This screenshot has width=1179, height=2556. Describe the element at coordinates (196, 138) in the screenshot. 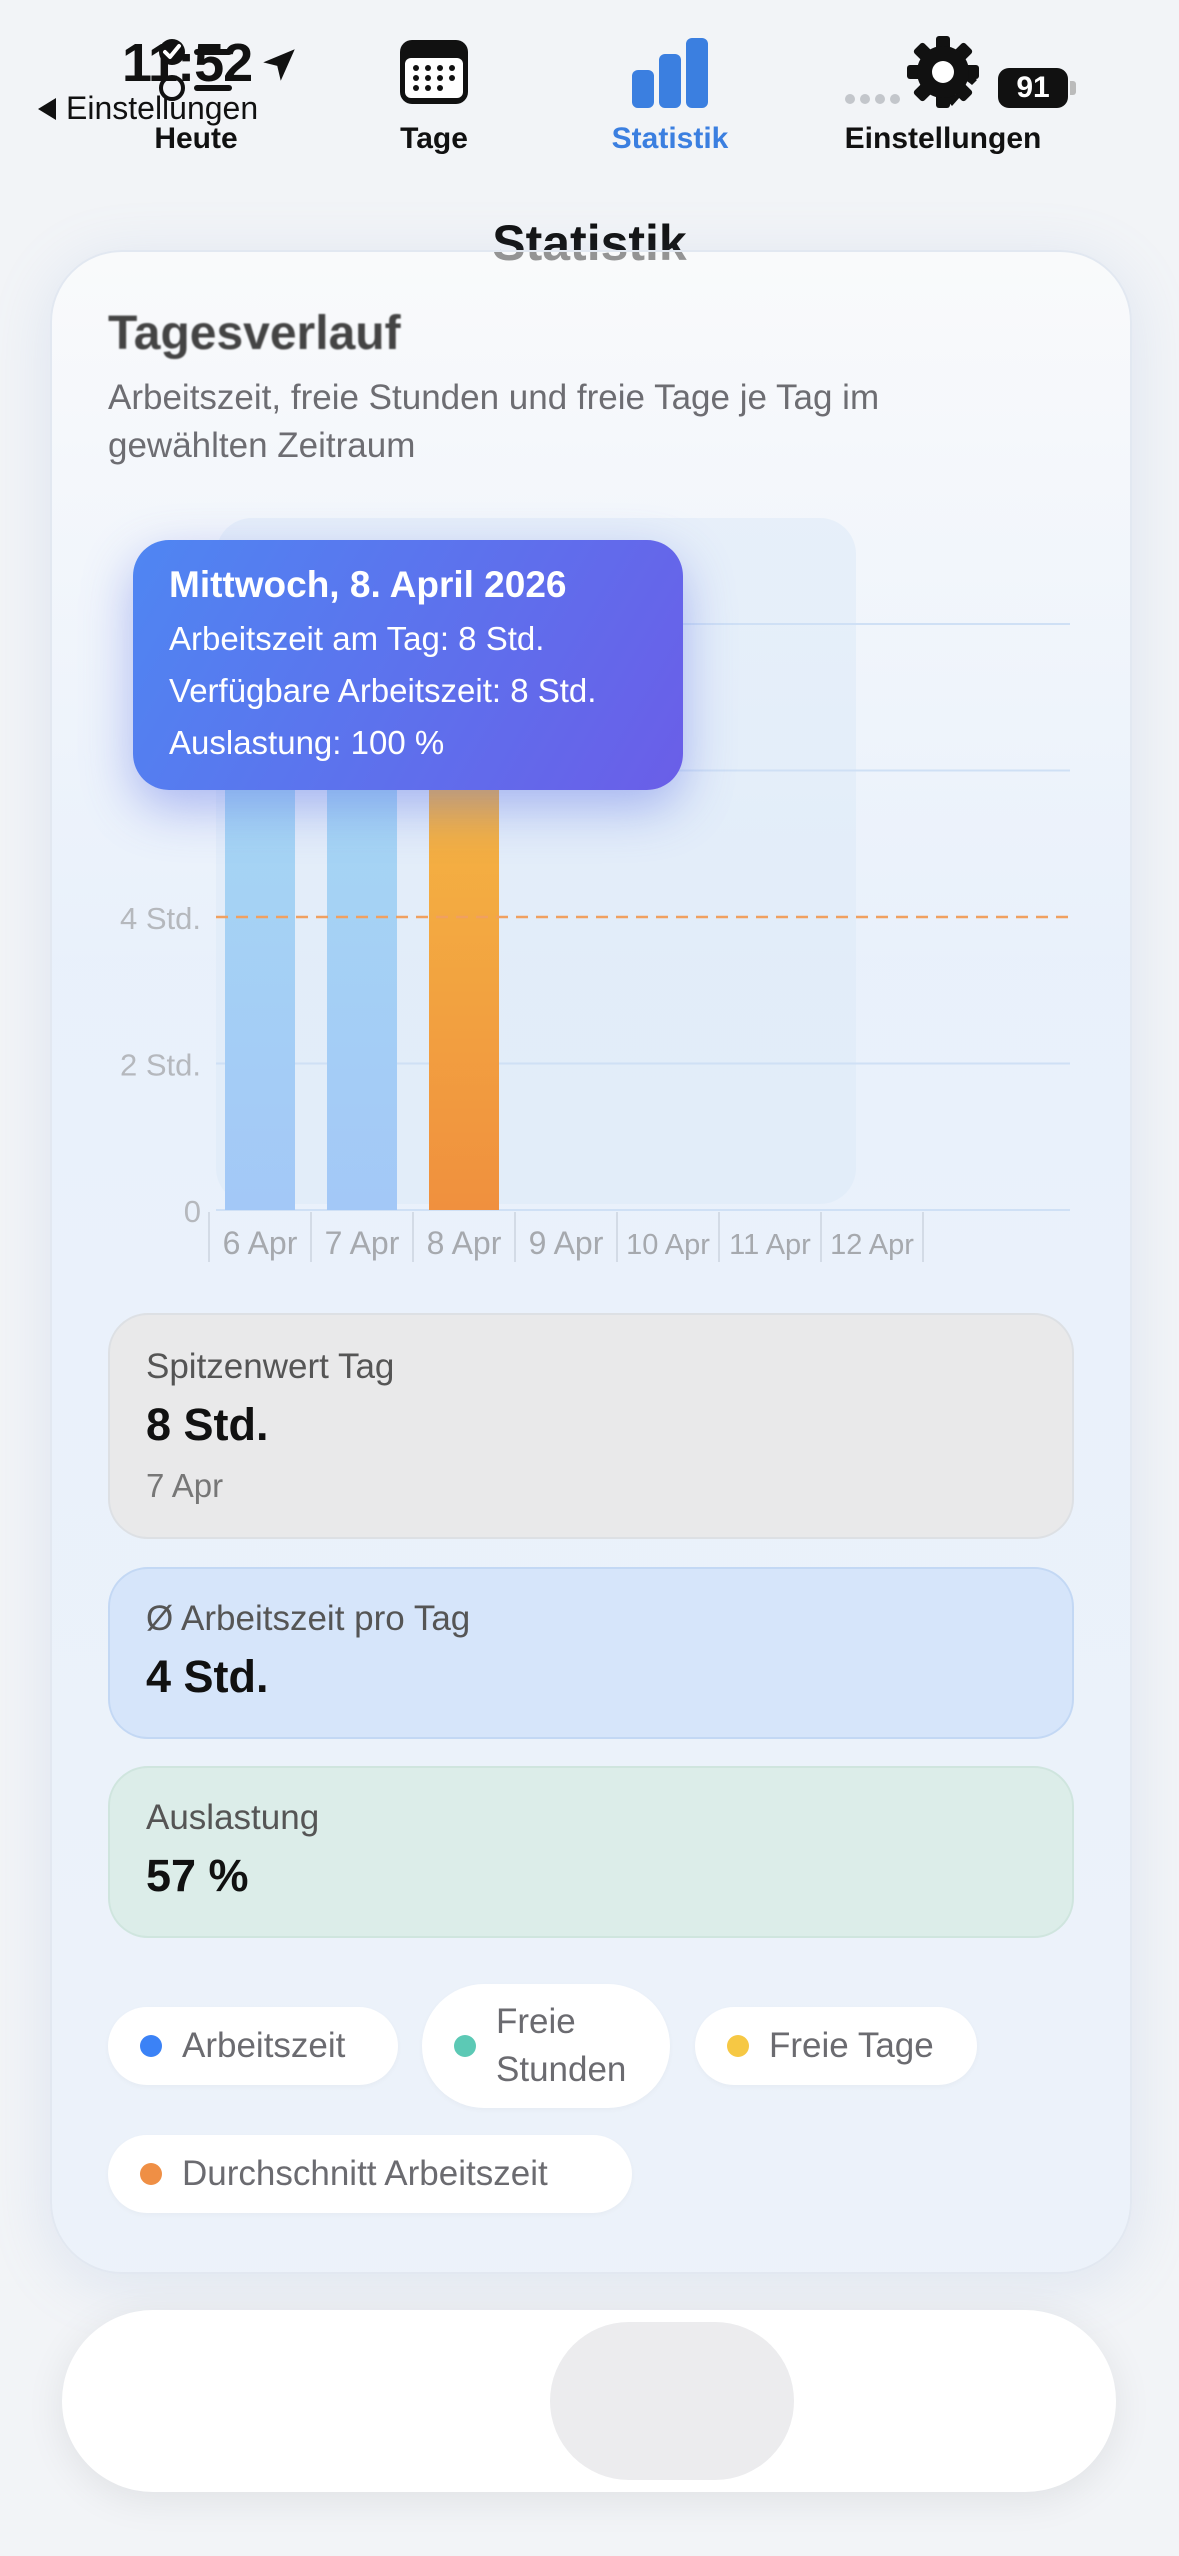

I see `tab-label-heute: Heute` at that location.